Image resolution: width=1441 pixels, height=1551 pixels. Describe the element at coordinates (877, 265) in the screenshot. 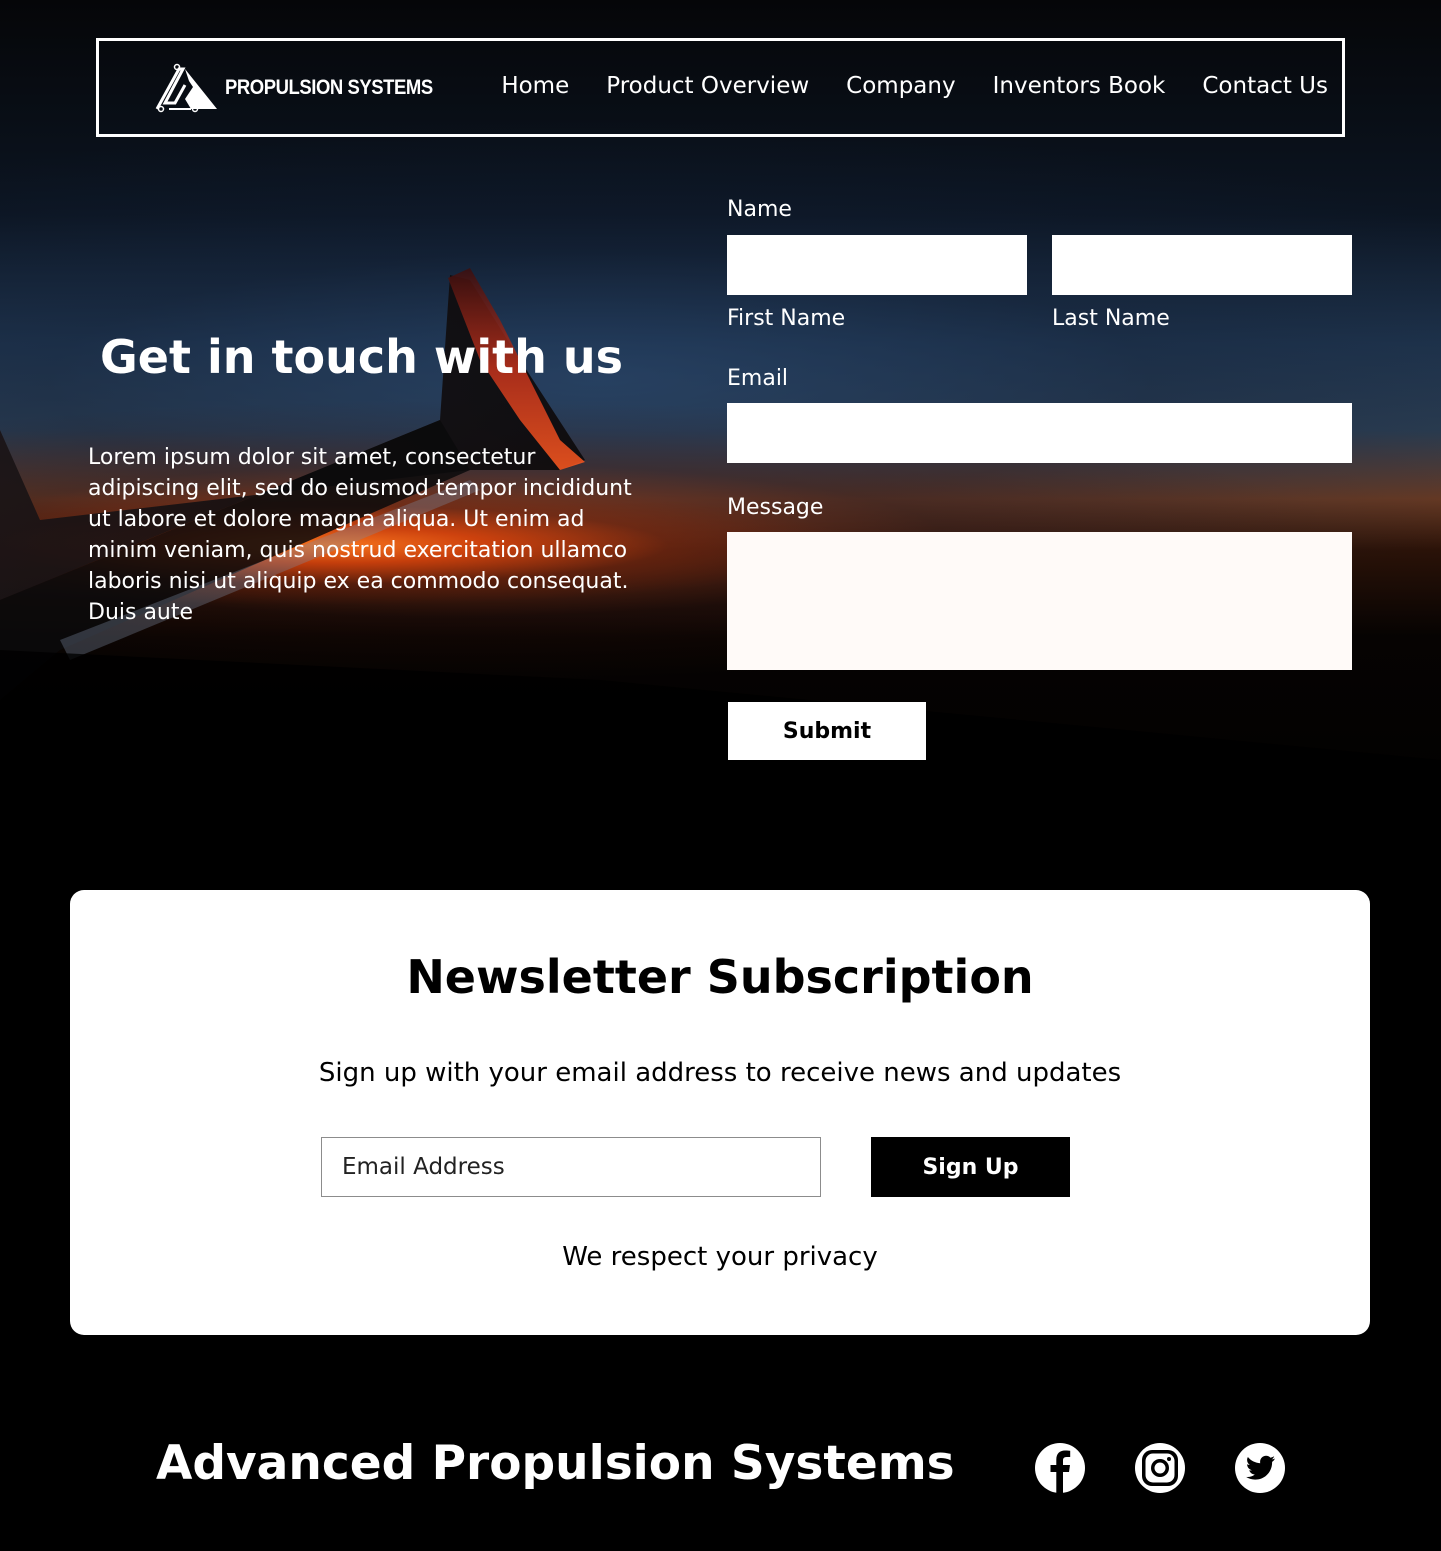

I see `first-name-input` at that location.